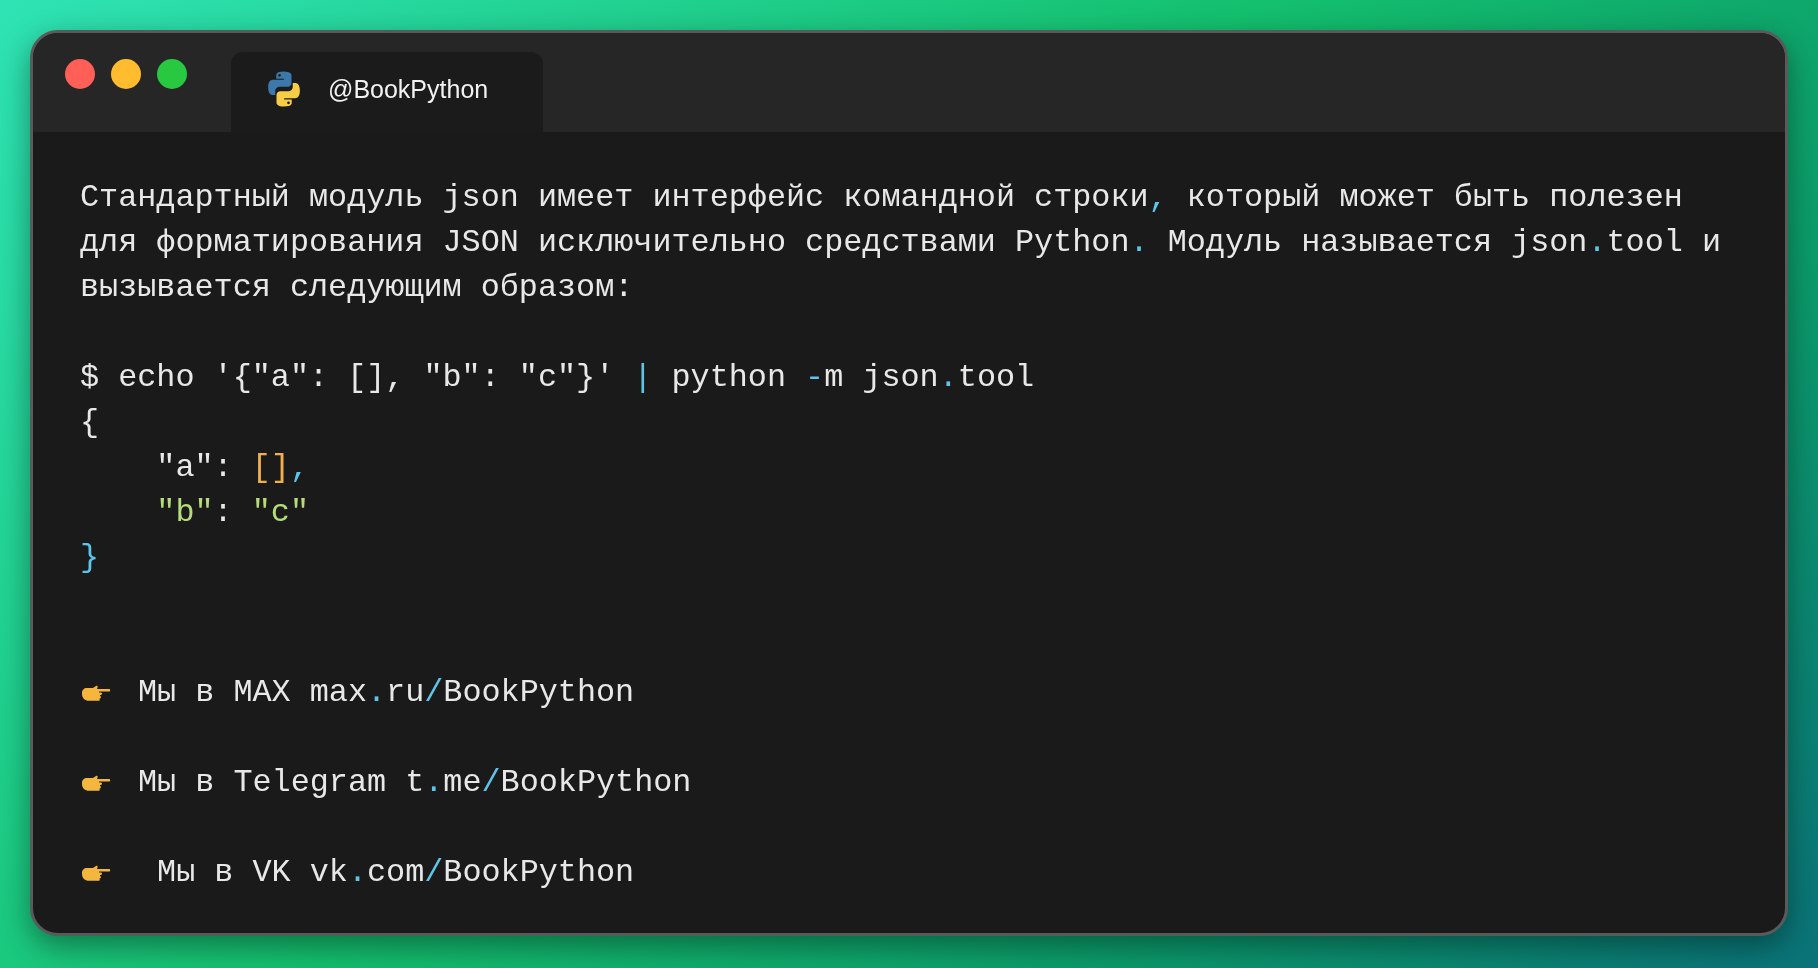 The height and width of the screenshot is (968, 1818). What do you see at coordinates (232, 513) in the screenshot?
I see `code-line: "b": "c"` at bounding box center [232, 513].